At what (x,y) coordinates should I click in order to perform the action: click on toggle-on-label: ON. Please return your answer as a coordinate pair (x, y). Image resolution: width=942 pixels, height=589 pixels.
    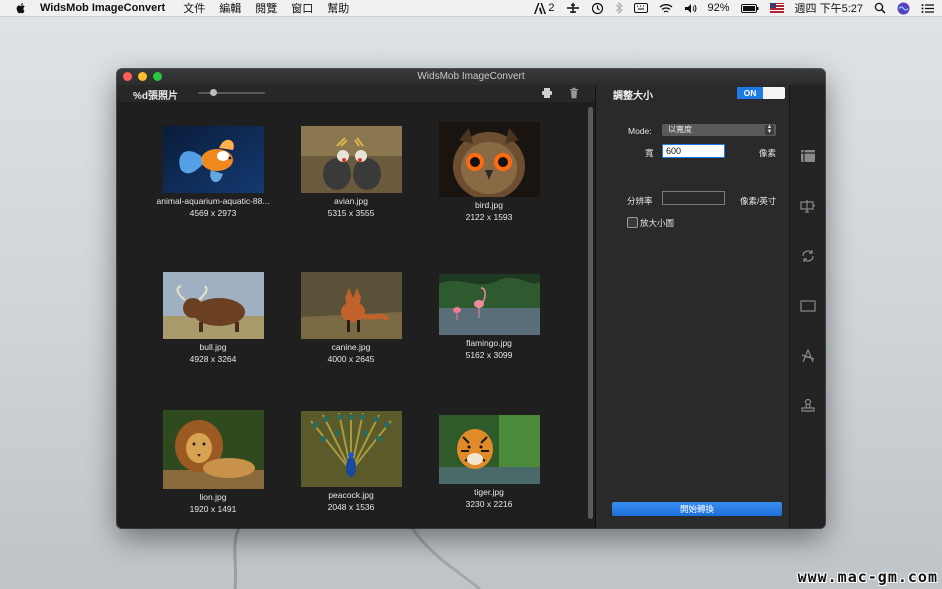
    Looking at the image, I should click on (750, 93).